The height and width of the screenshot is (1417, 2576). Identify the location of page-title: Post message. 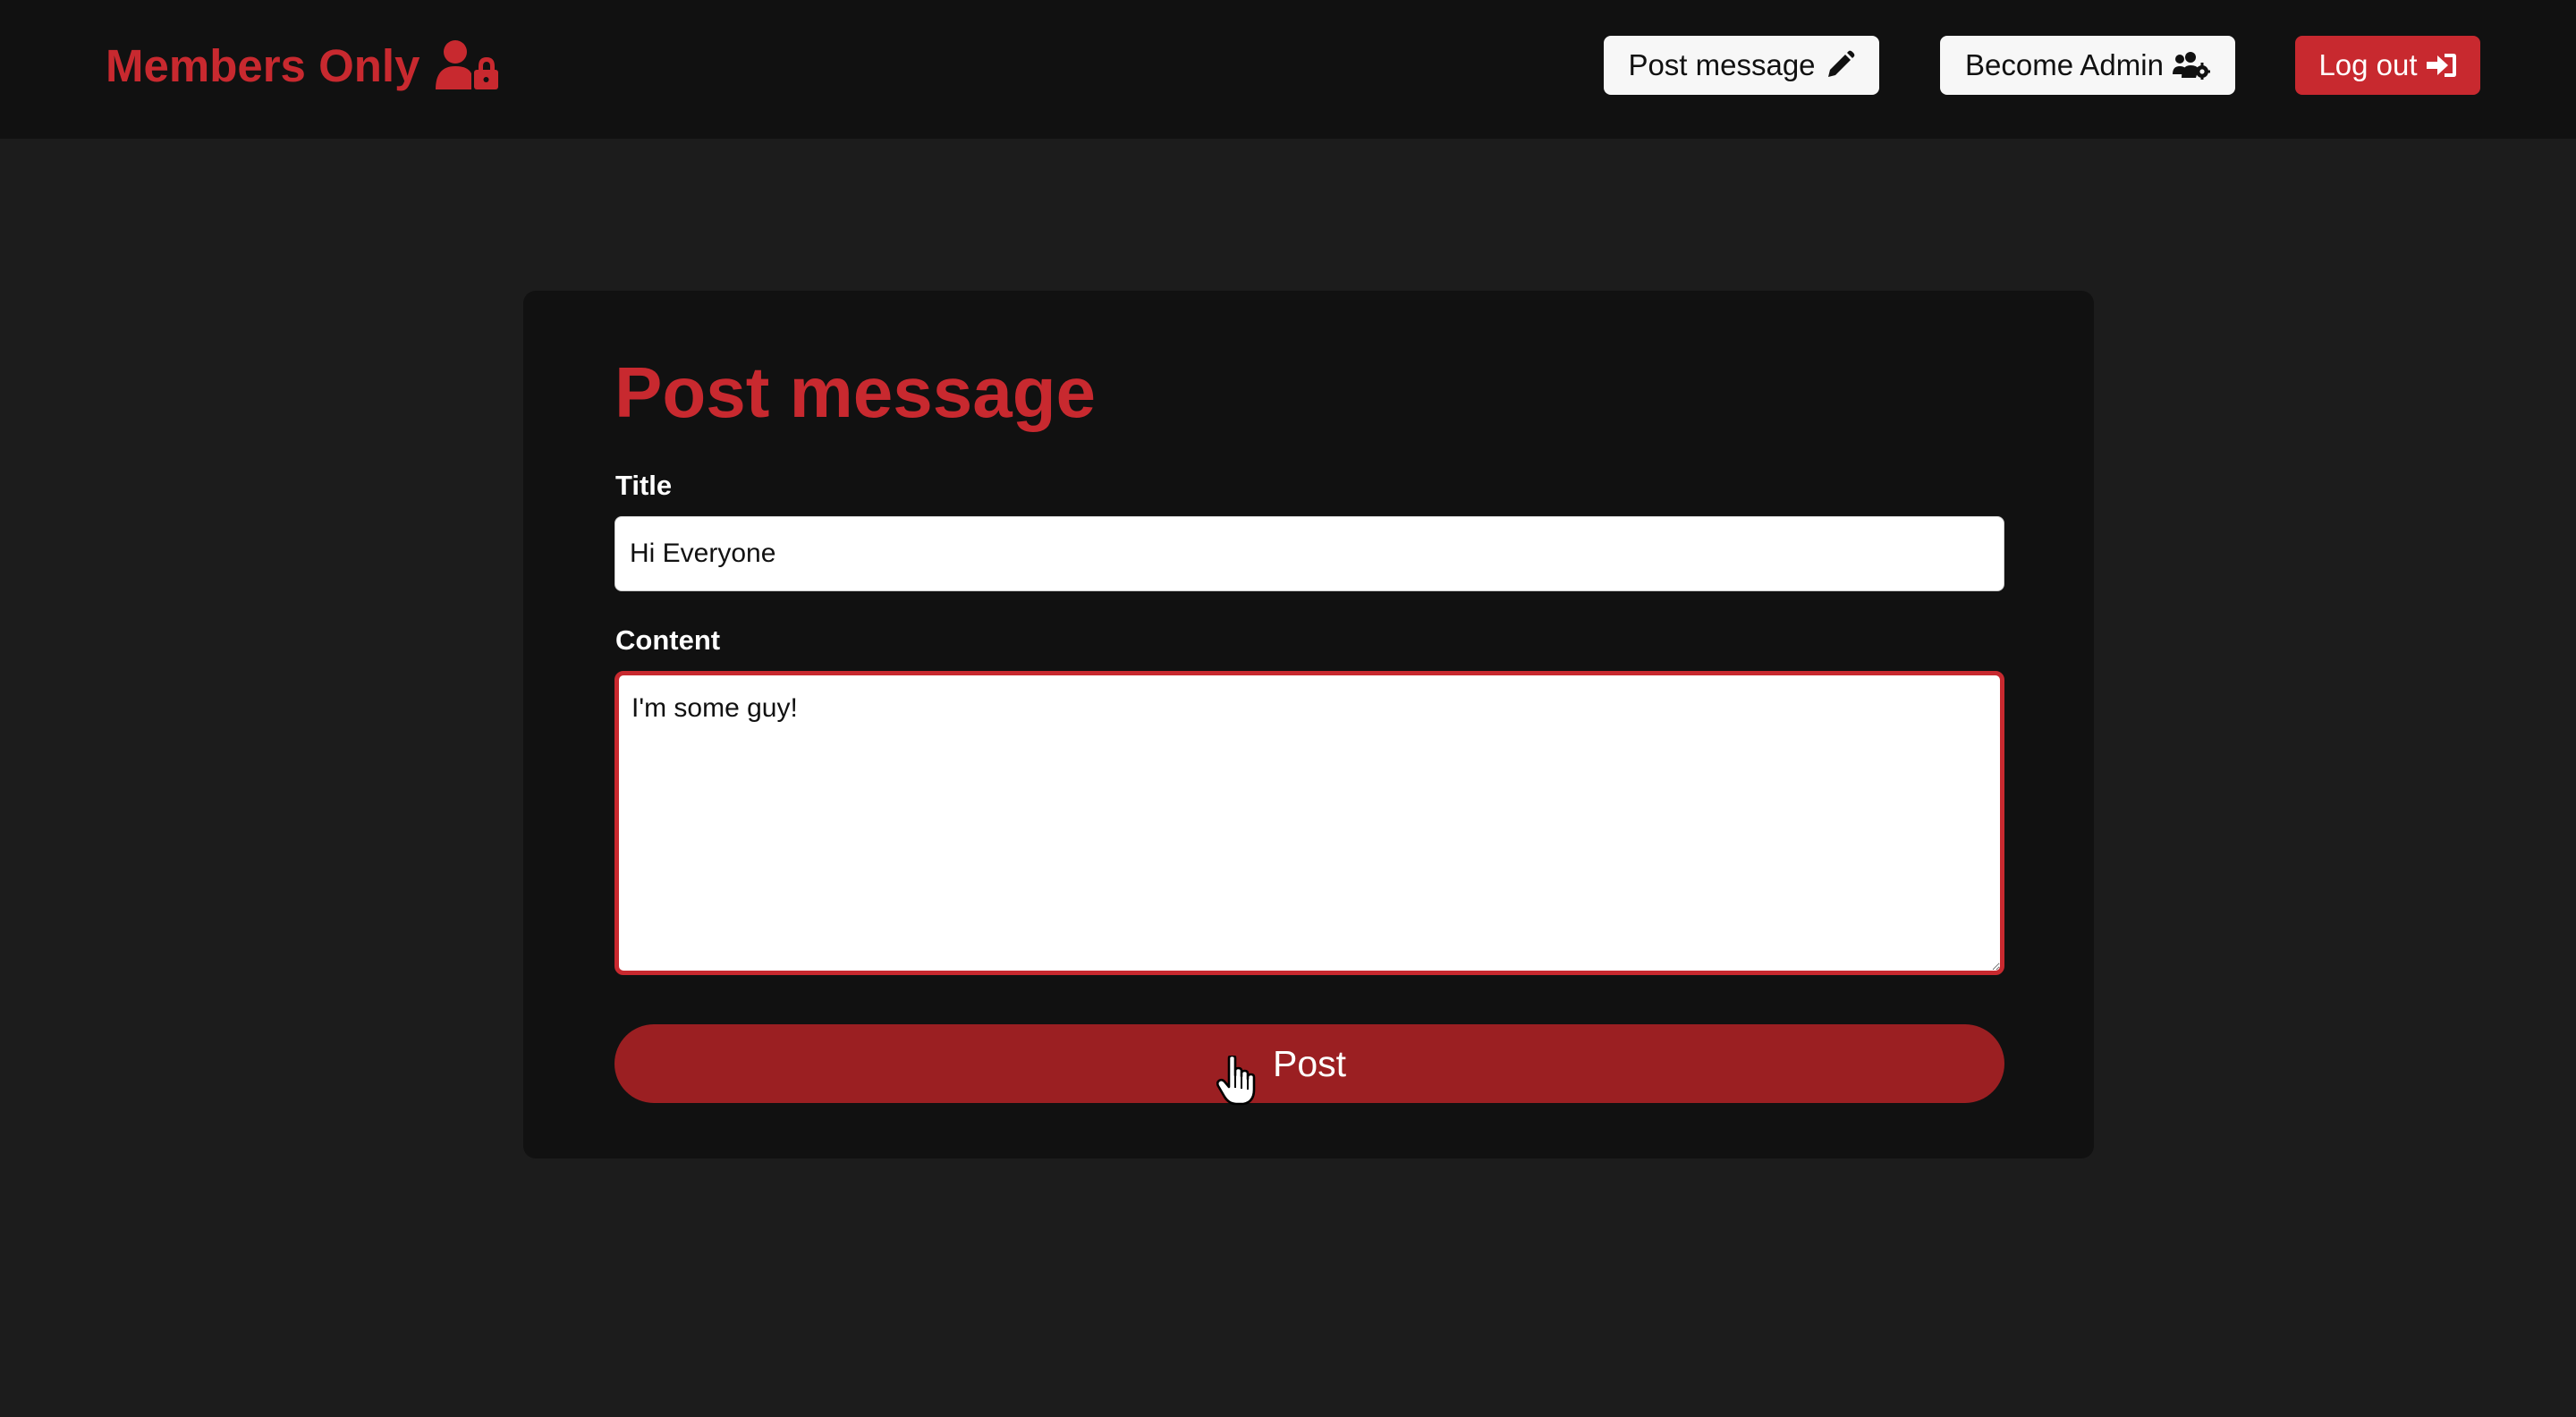
(855, 392).